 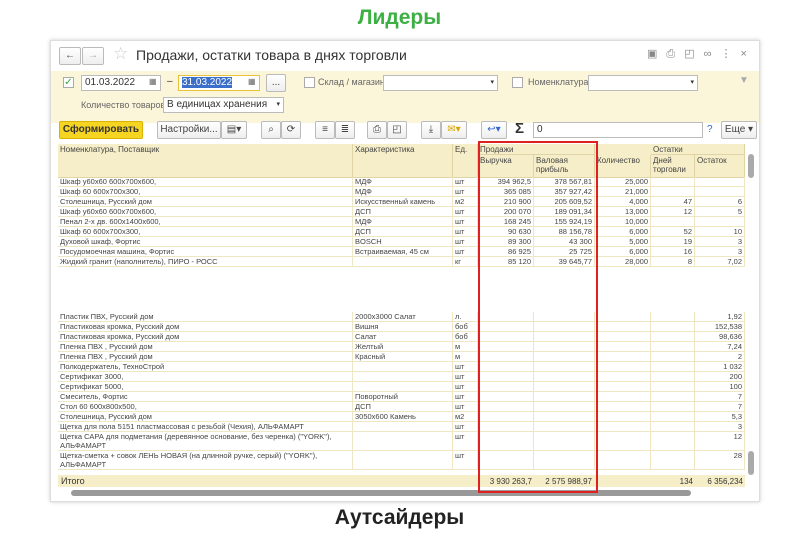 What do you see at coordinates (120, 54) in the screenshot?
I see `favorite-star-icon: ☆` at bounding box center [120, 54].